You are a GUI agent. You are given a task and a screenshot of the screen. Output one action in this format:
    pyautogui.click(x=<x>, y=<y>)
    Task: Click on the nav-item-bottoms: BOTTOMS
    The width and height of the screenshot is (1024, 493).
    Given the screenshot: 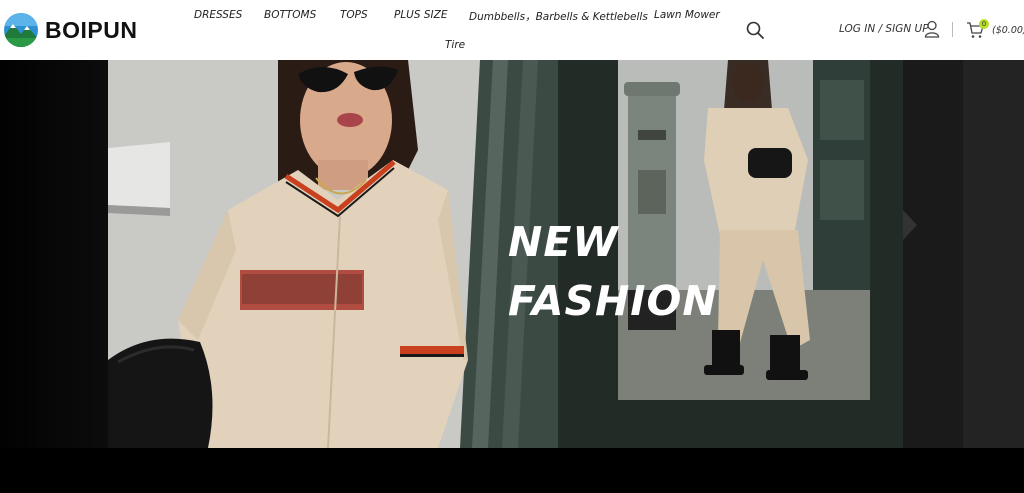 What is the action you would take?
    pyautogui.click(x=290, y=15)
    